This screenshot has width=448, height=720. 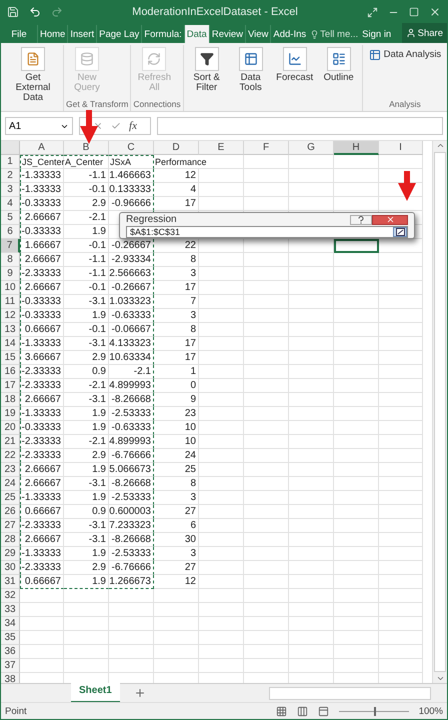 I want to click on row-header: 38, so click(x=10, y=678).